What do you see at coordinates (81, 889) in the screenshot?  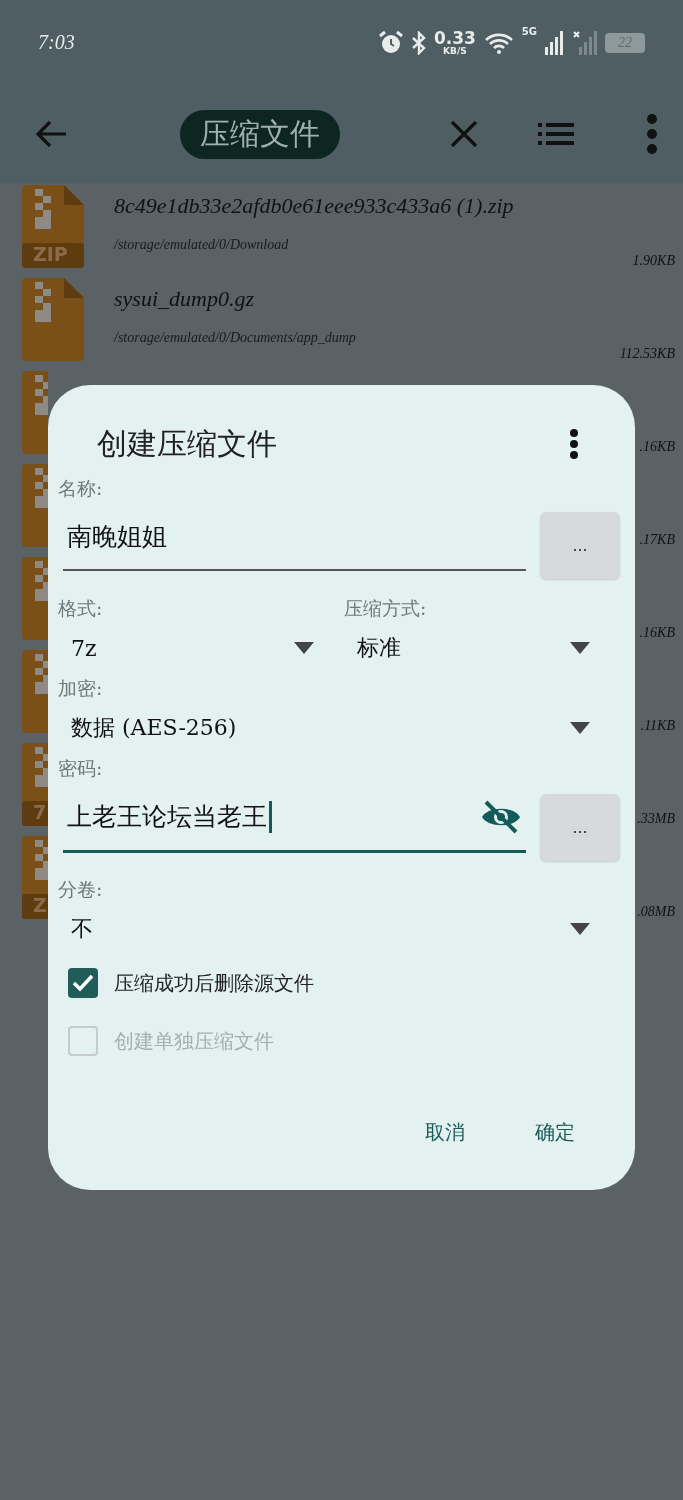 I see `field-label: 分卷:` at bounding box center [81, 889].